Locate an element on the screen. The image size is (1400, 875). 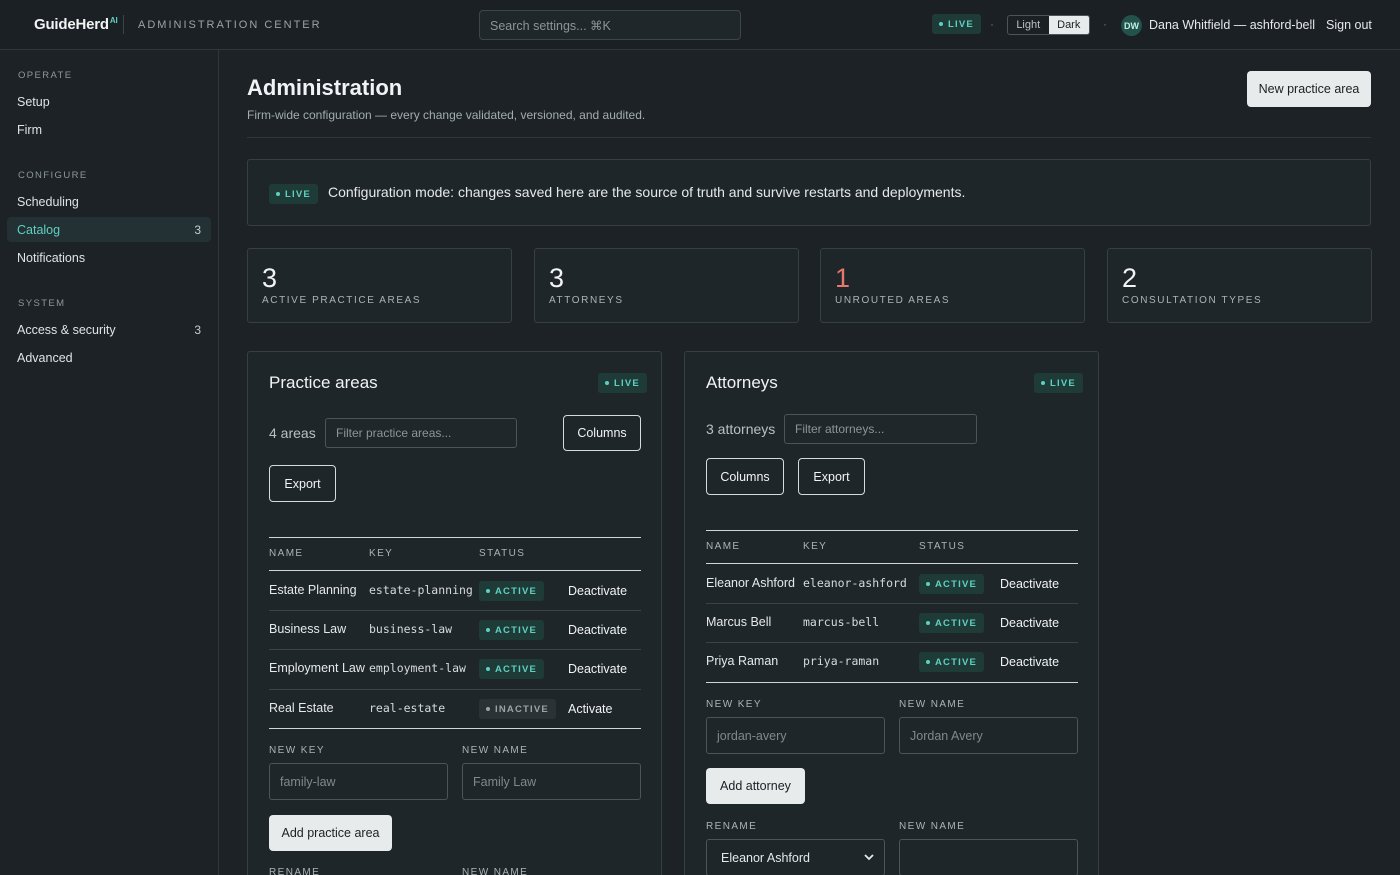
sidebar-item-scheduling: Scheduling is located at coordinates (109, 201).